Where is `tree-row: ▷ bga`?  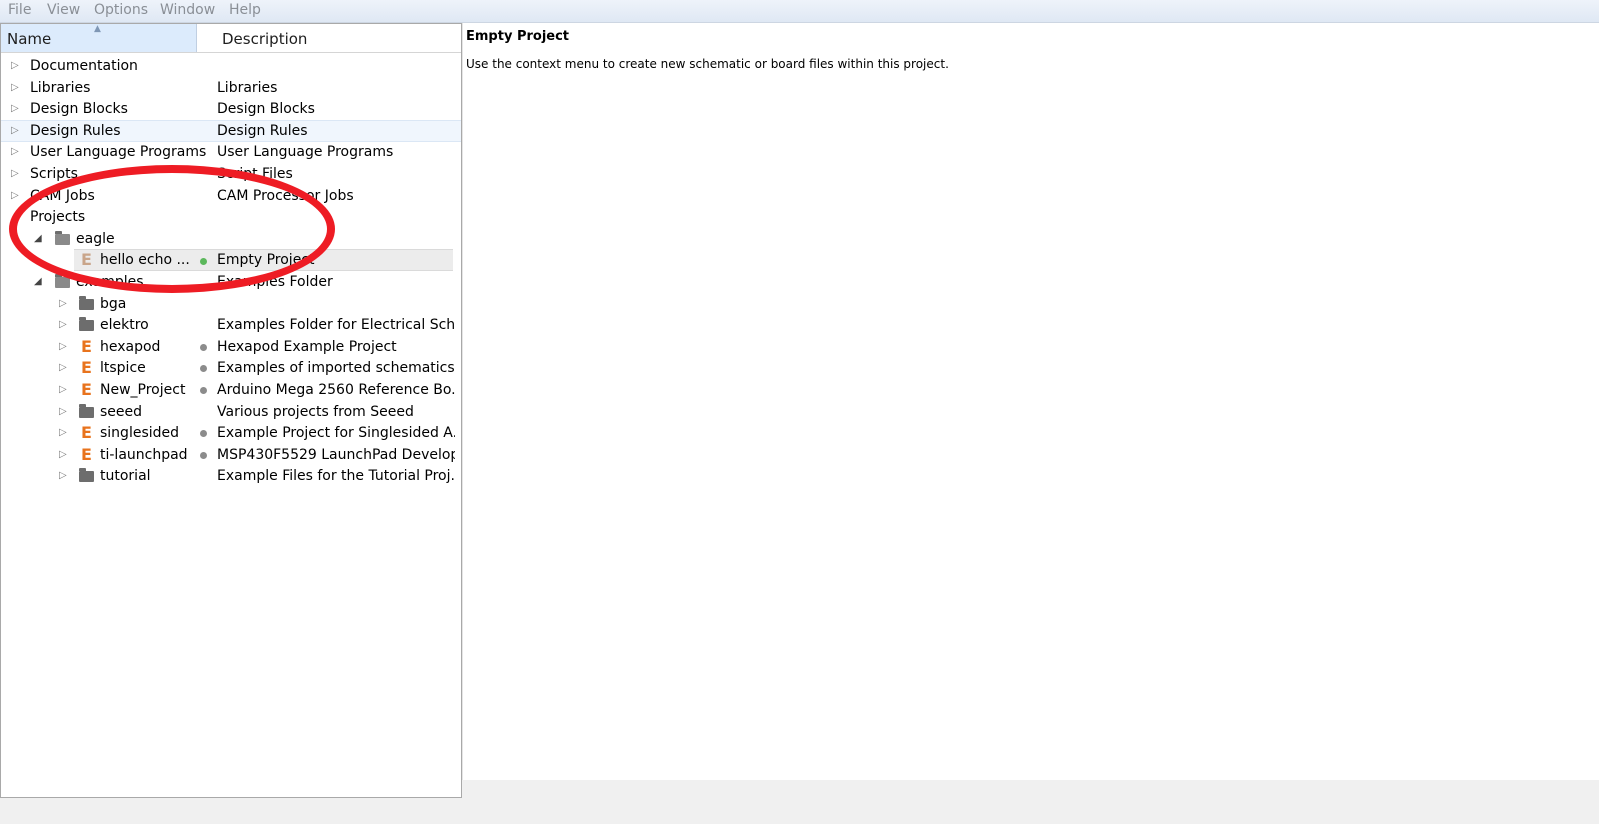 tree-row: ▷ bga is located at coordinates (231, 304).